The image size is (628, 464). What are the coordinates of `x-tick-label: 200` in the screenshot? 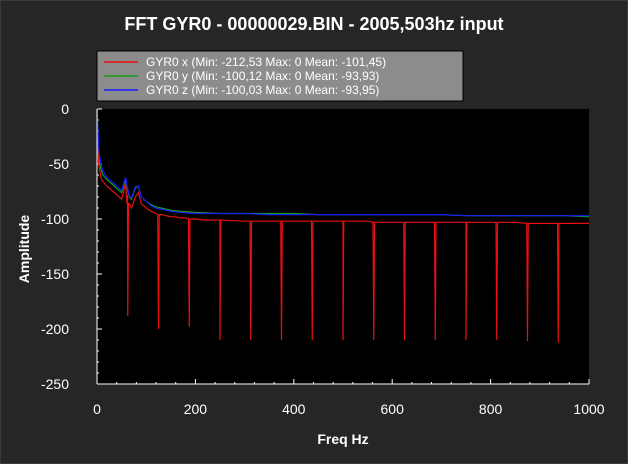 It's located at (196, 409).